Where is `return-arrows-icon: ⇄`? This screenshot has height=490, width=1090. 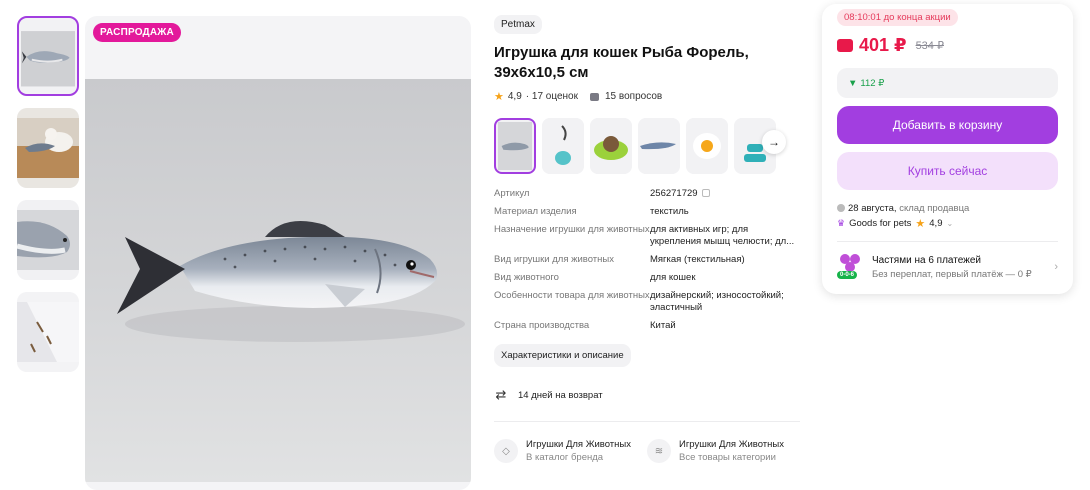 return-arrows-icon: ⇄ is located at coordinates (501, 394).